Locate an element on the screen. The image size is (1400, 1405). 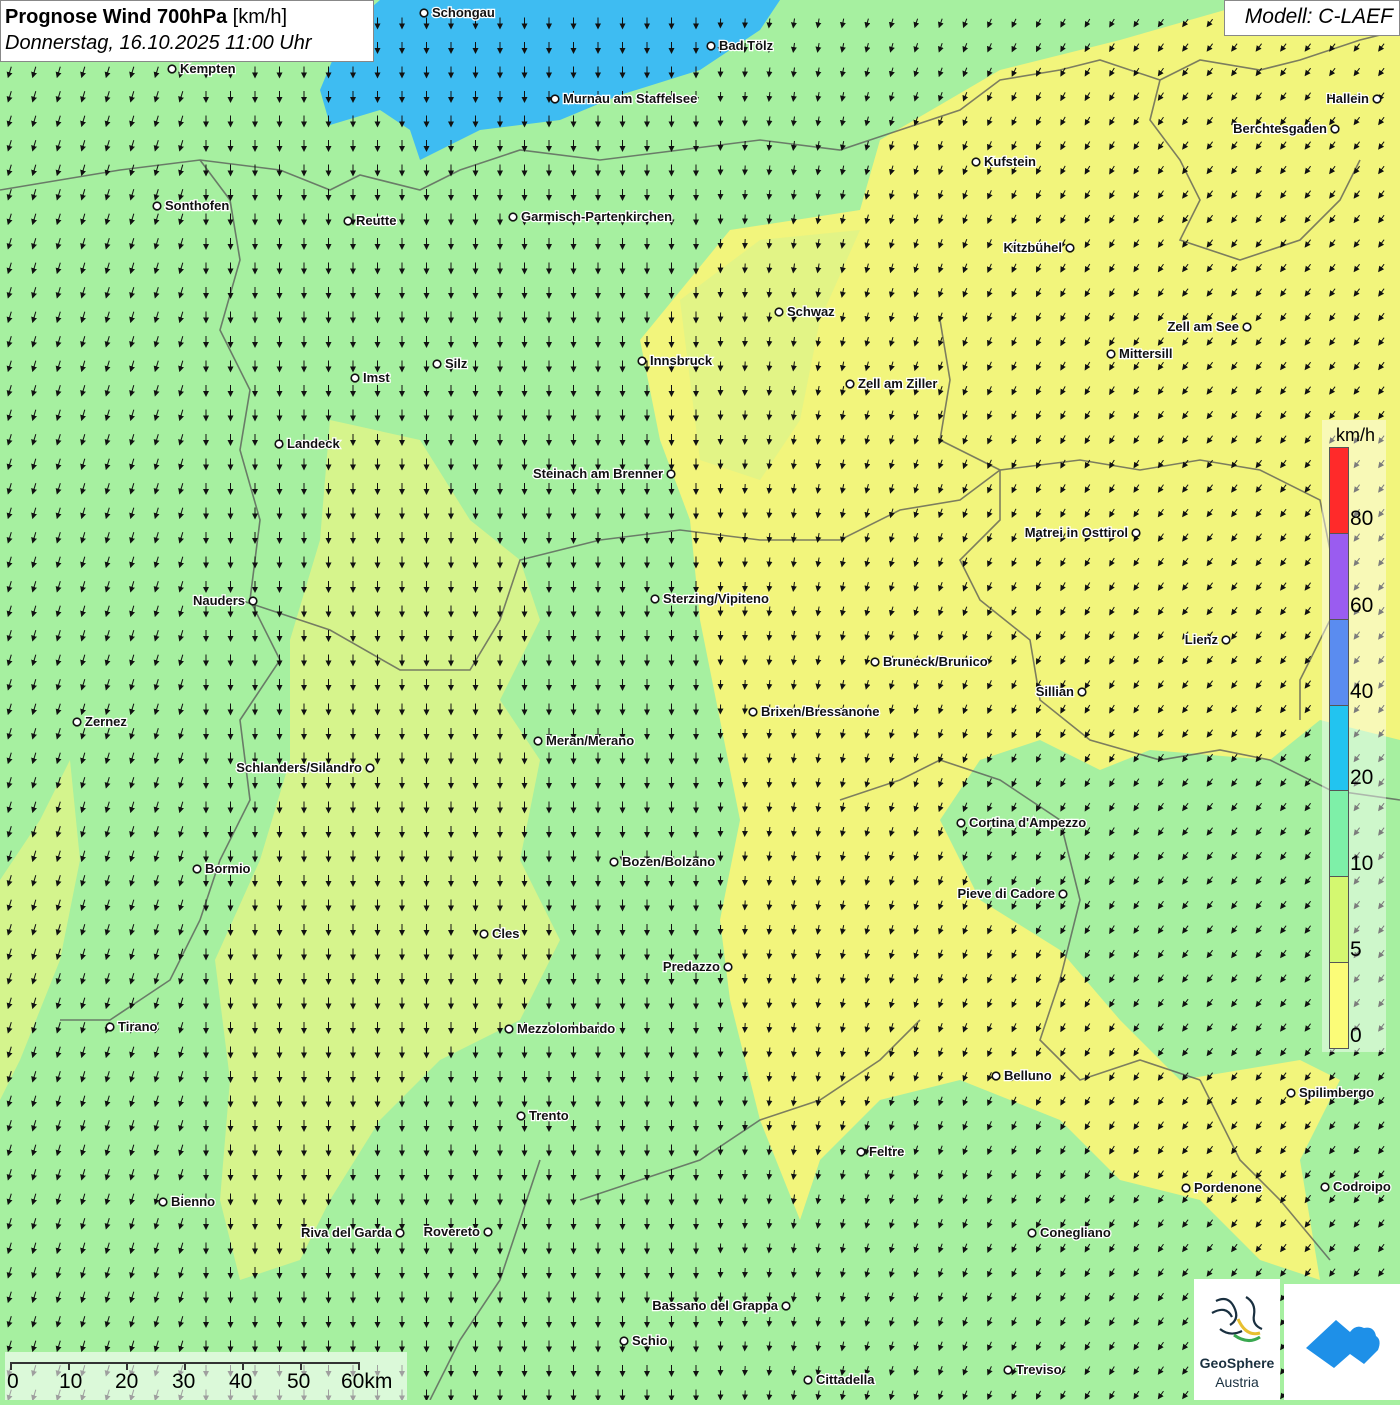
city-label: Predazzo is located at coordinates (691, 966).